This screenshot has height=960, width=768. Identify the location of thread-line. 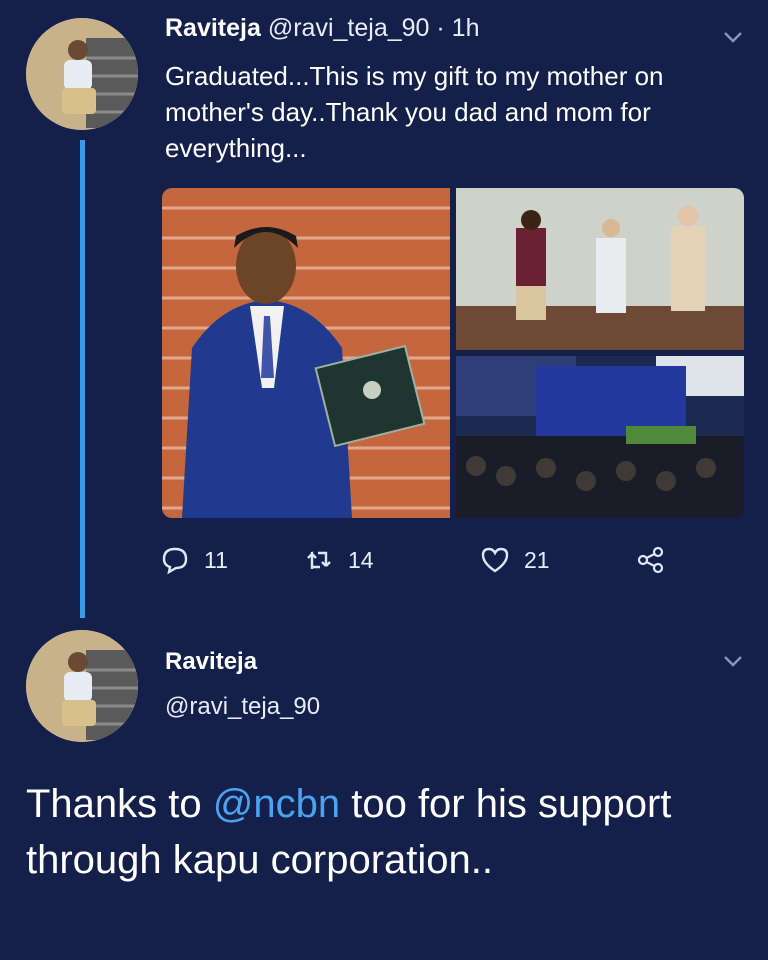
(82, 379).